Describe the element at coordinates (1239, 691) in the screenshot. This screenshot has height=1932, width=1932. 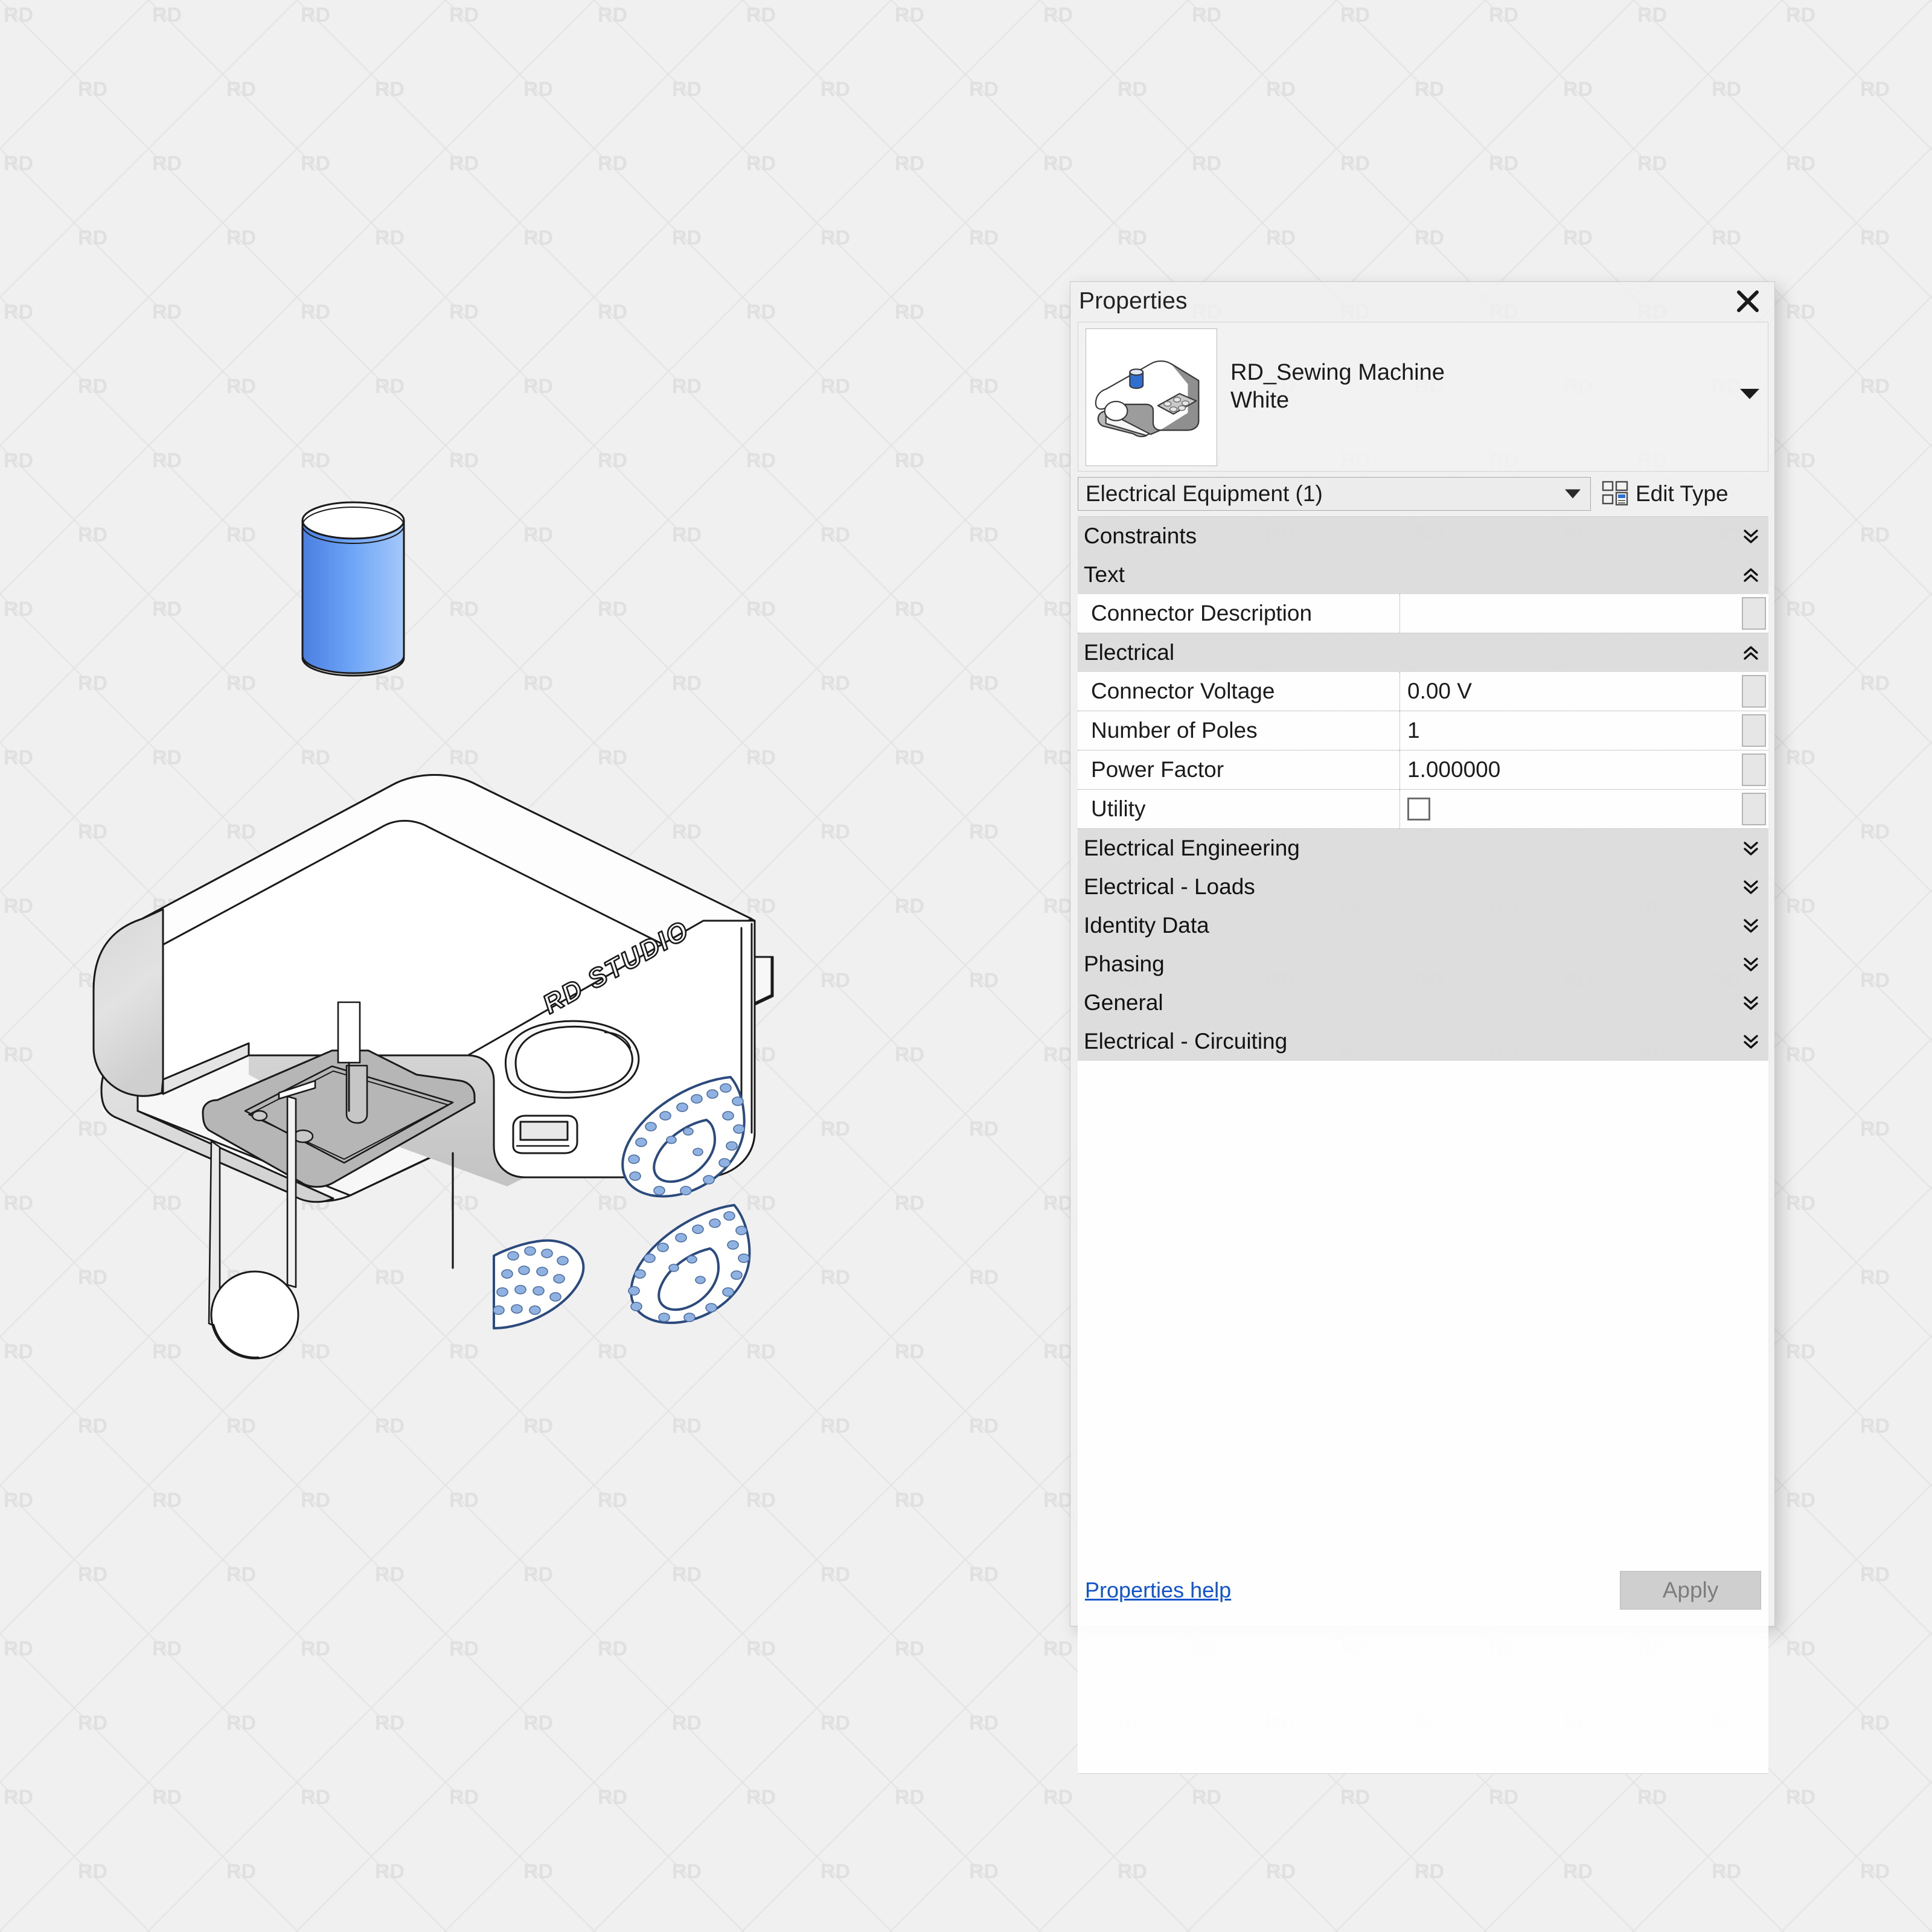
I see `property-label: Connector Voltage` at that location.